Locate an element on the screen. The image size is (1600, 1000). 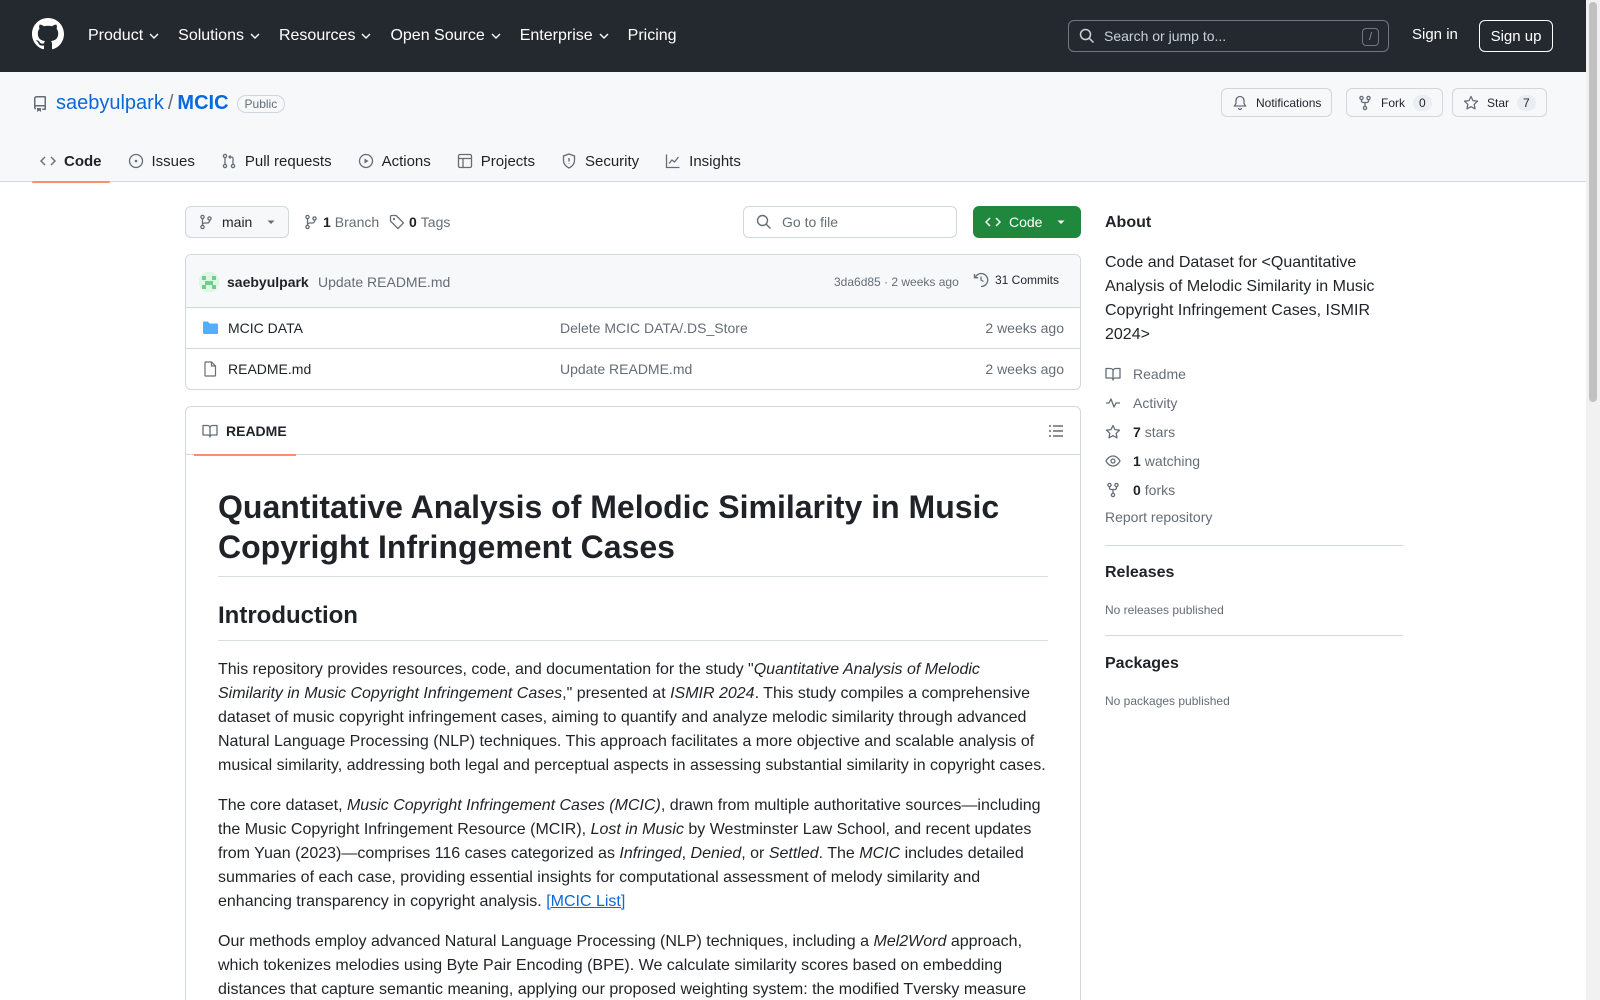
book-icon is located at coordinates (210, 431).